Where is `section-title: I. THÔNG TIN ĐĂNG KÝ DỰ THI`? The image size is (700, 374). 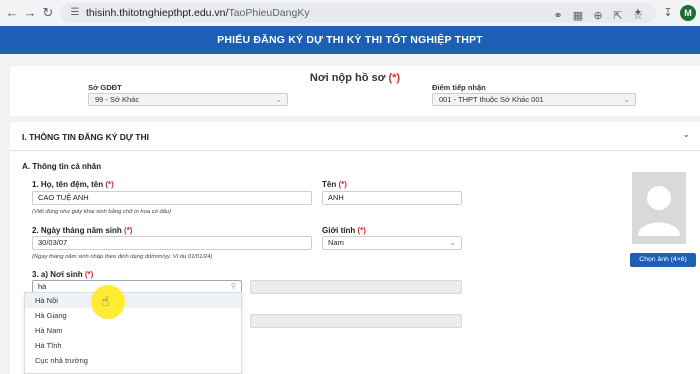 section-title: I. THÔNG TIN ĐĂNG KÝ DỰ THI is located at coordinates (85, 137).